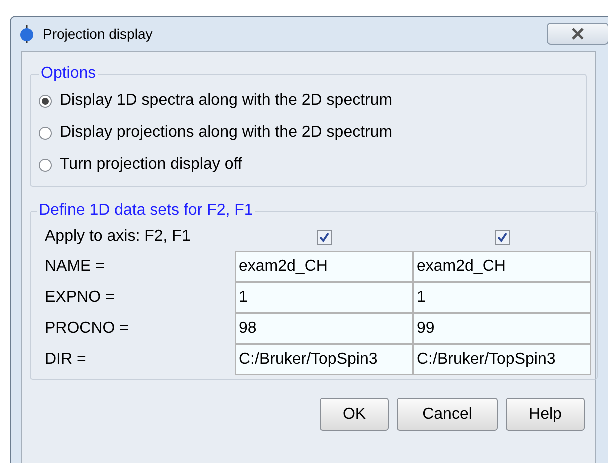 This screenshot has height=463, width=608. What do you see at coordinates (87, 328) in the screenshot?
I see `field-label: PROCNO =` at bounding box center [87, 328].